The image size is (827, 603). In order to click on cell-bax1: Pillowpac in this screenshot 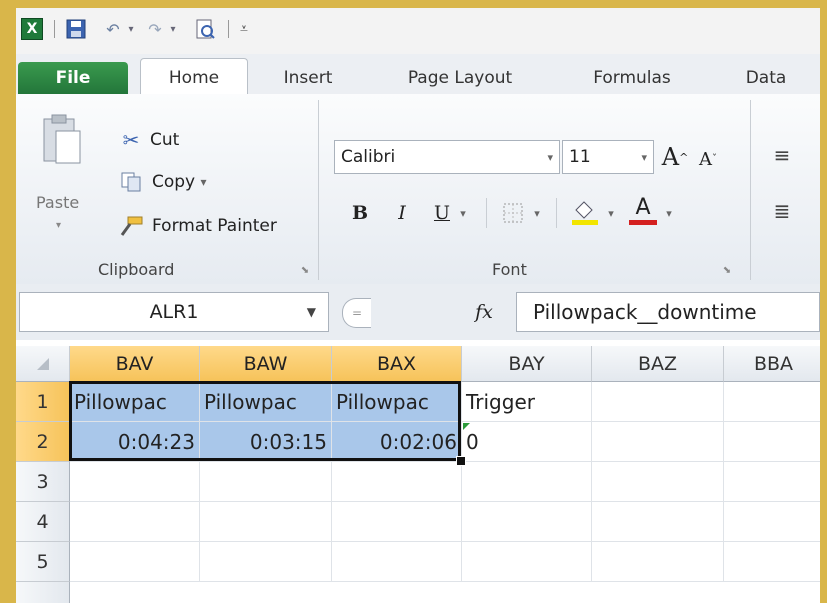, I will do `click(397, 402)`.